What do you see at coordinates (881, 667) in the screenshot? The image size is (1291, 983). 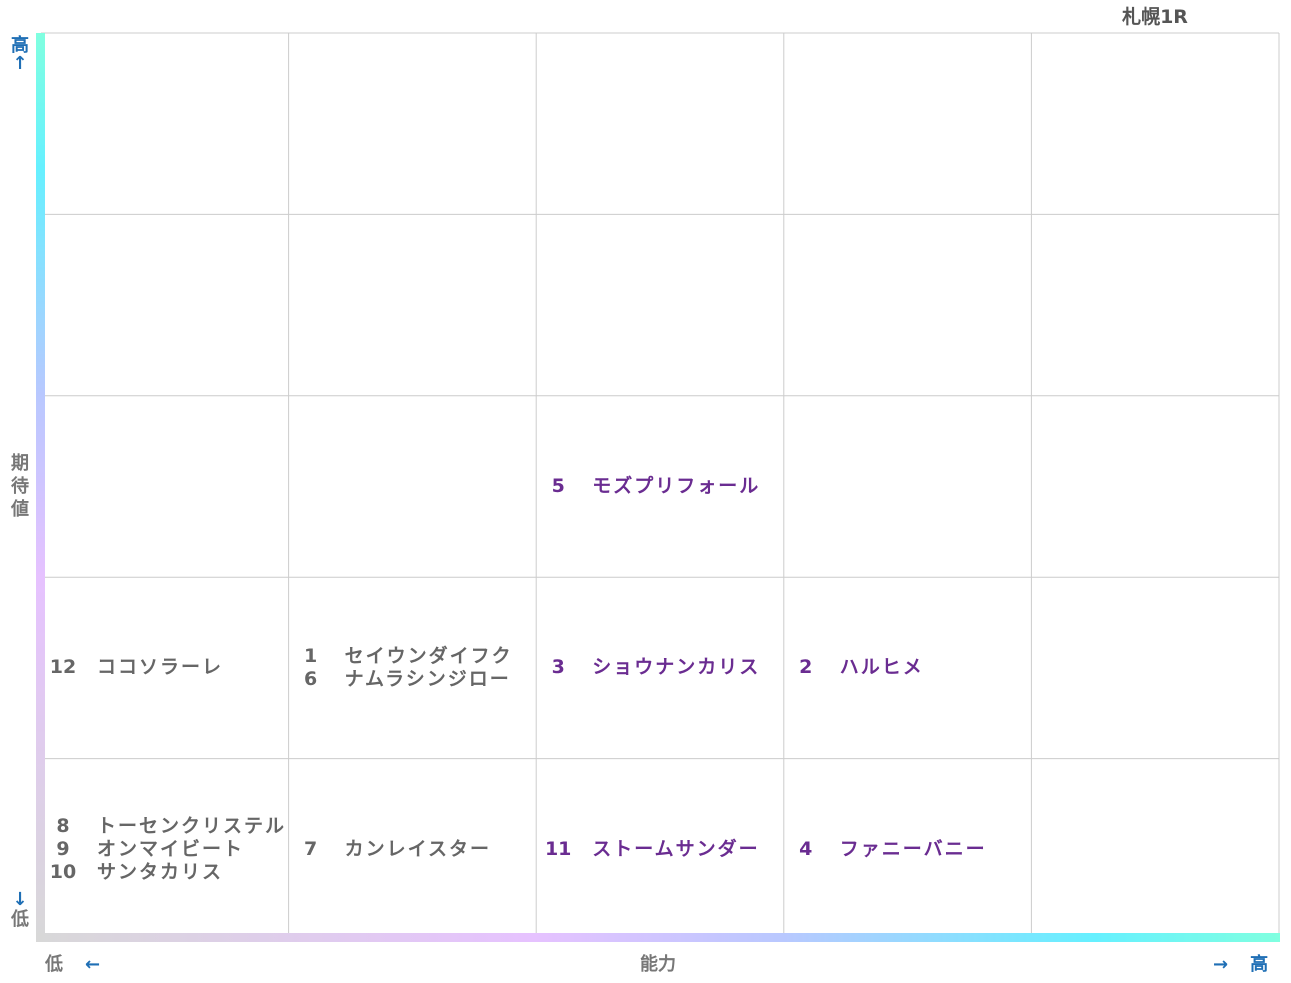 I see `horse-name: ハルヒメ` at bounding box center [881, 667].